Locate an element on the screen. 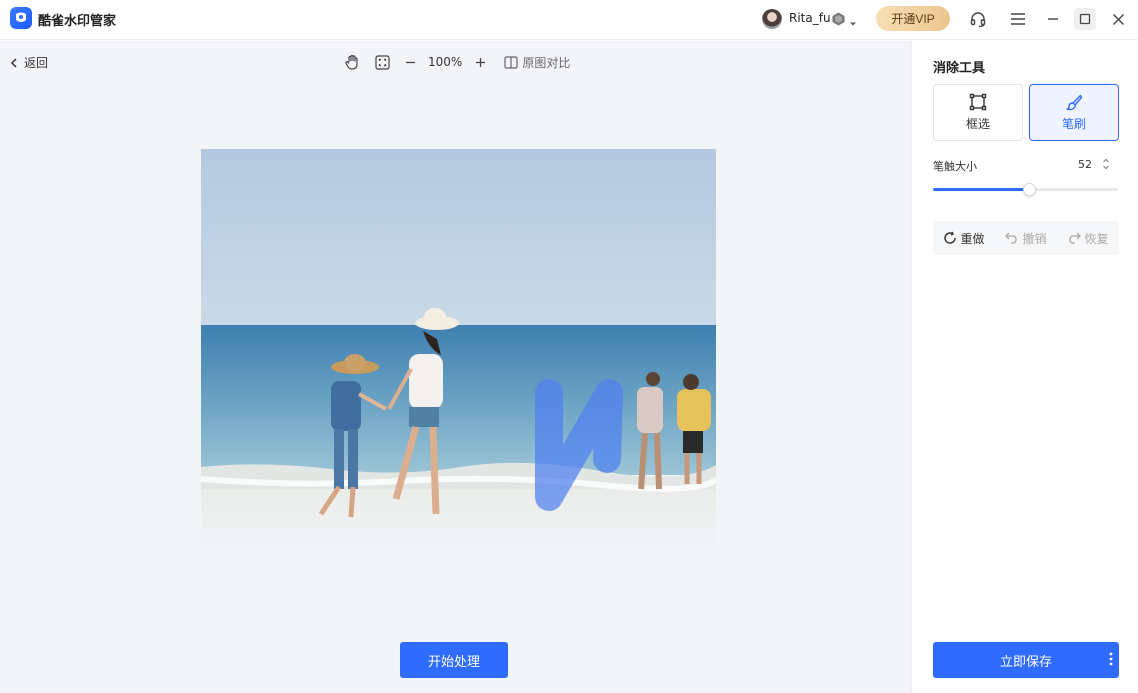 The width and height of the screenshot is (1138, 693). compare-original-button: 原图对比 is located at coordinates (537, 62).